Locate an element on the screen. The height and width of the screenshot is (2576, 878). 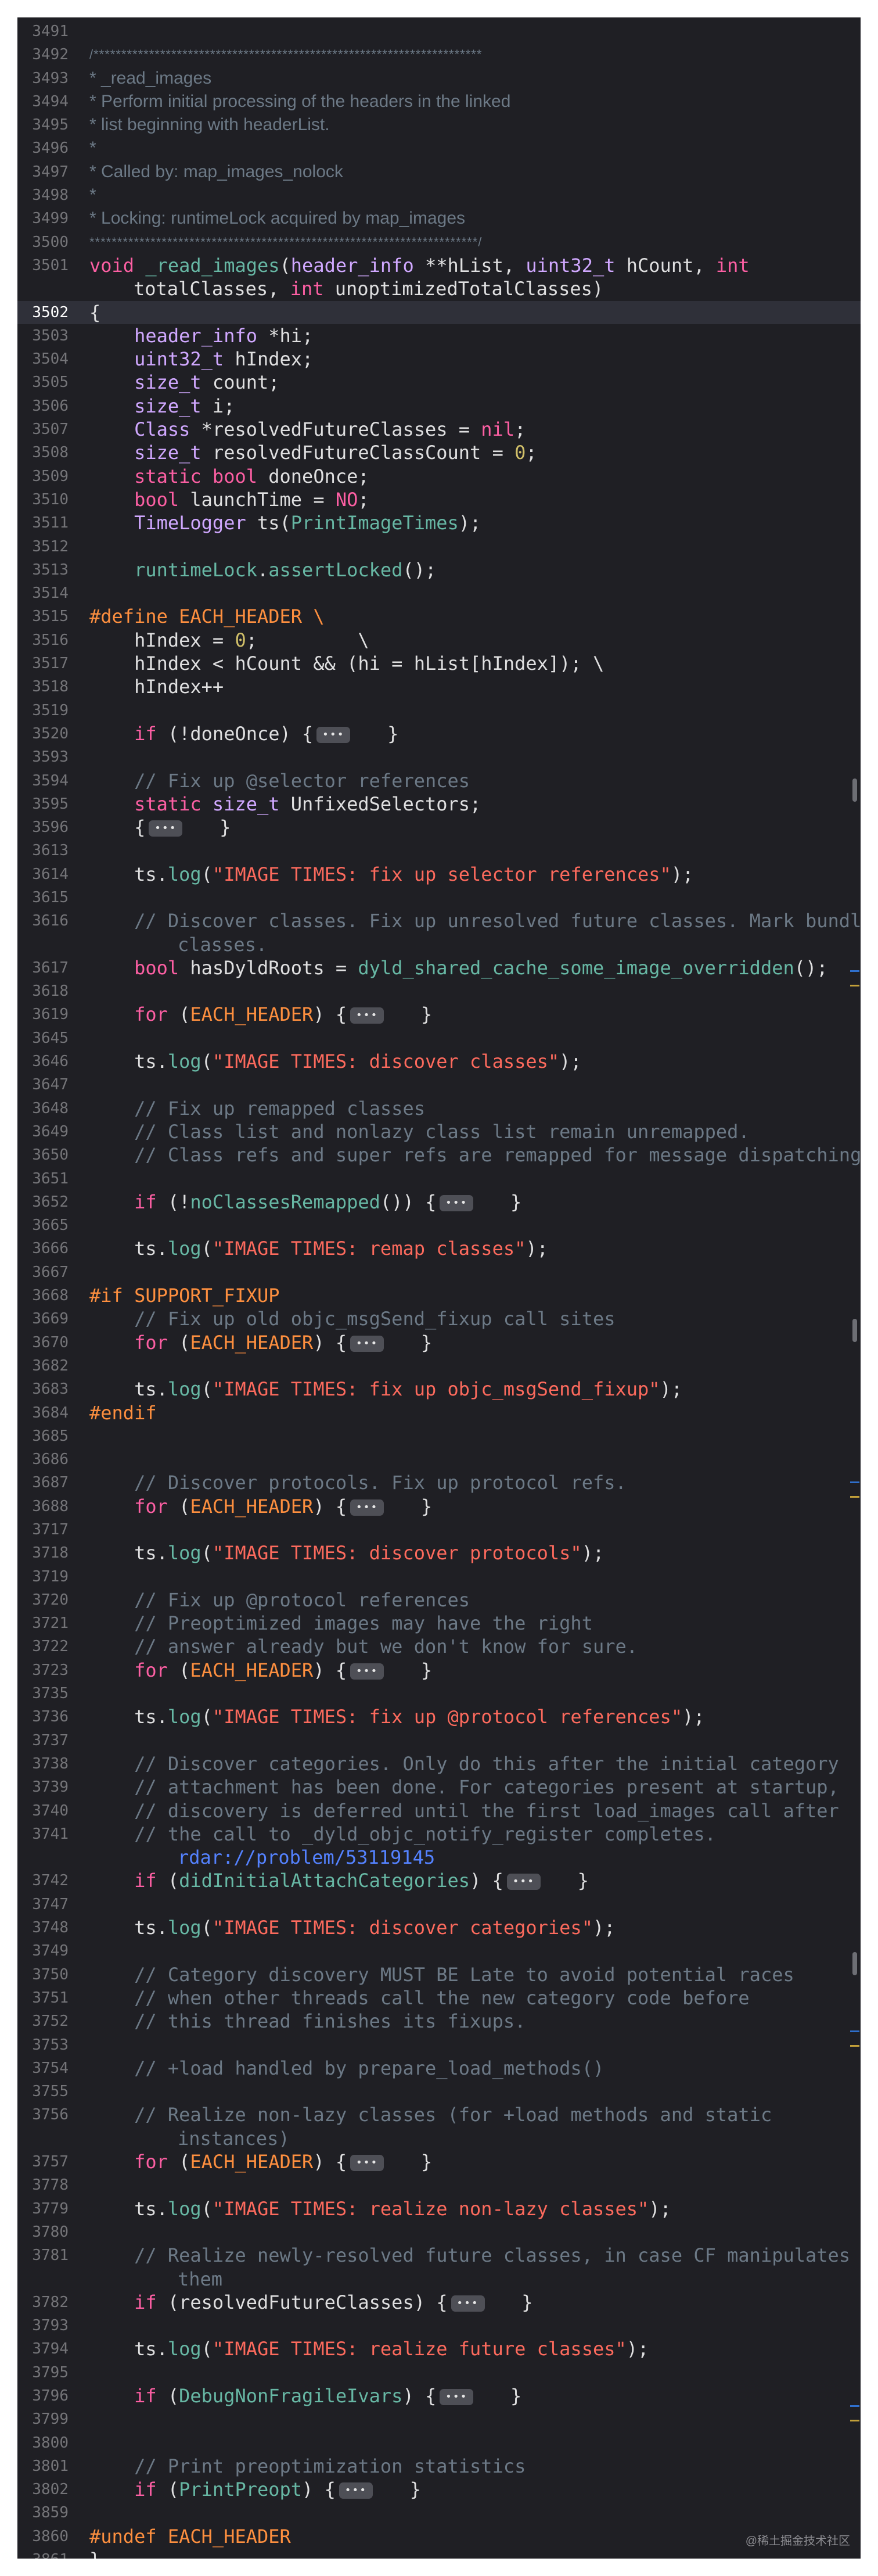
code-line: 3861} is located at coordinates (439, 2553).